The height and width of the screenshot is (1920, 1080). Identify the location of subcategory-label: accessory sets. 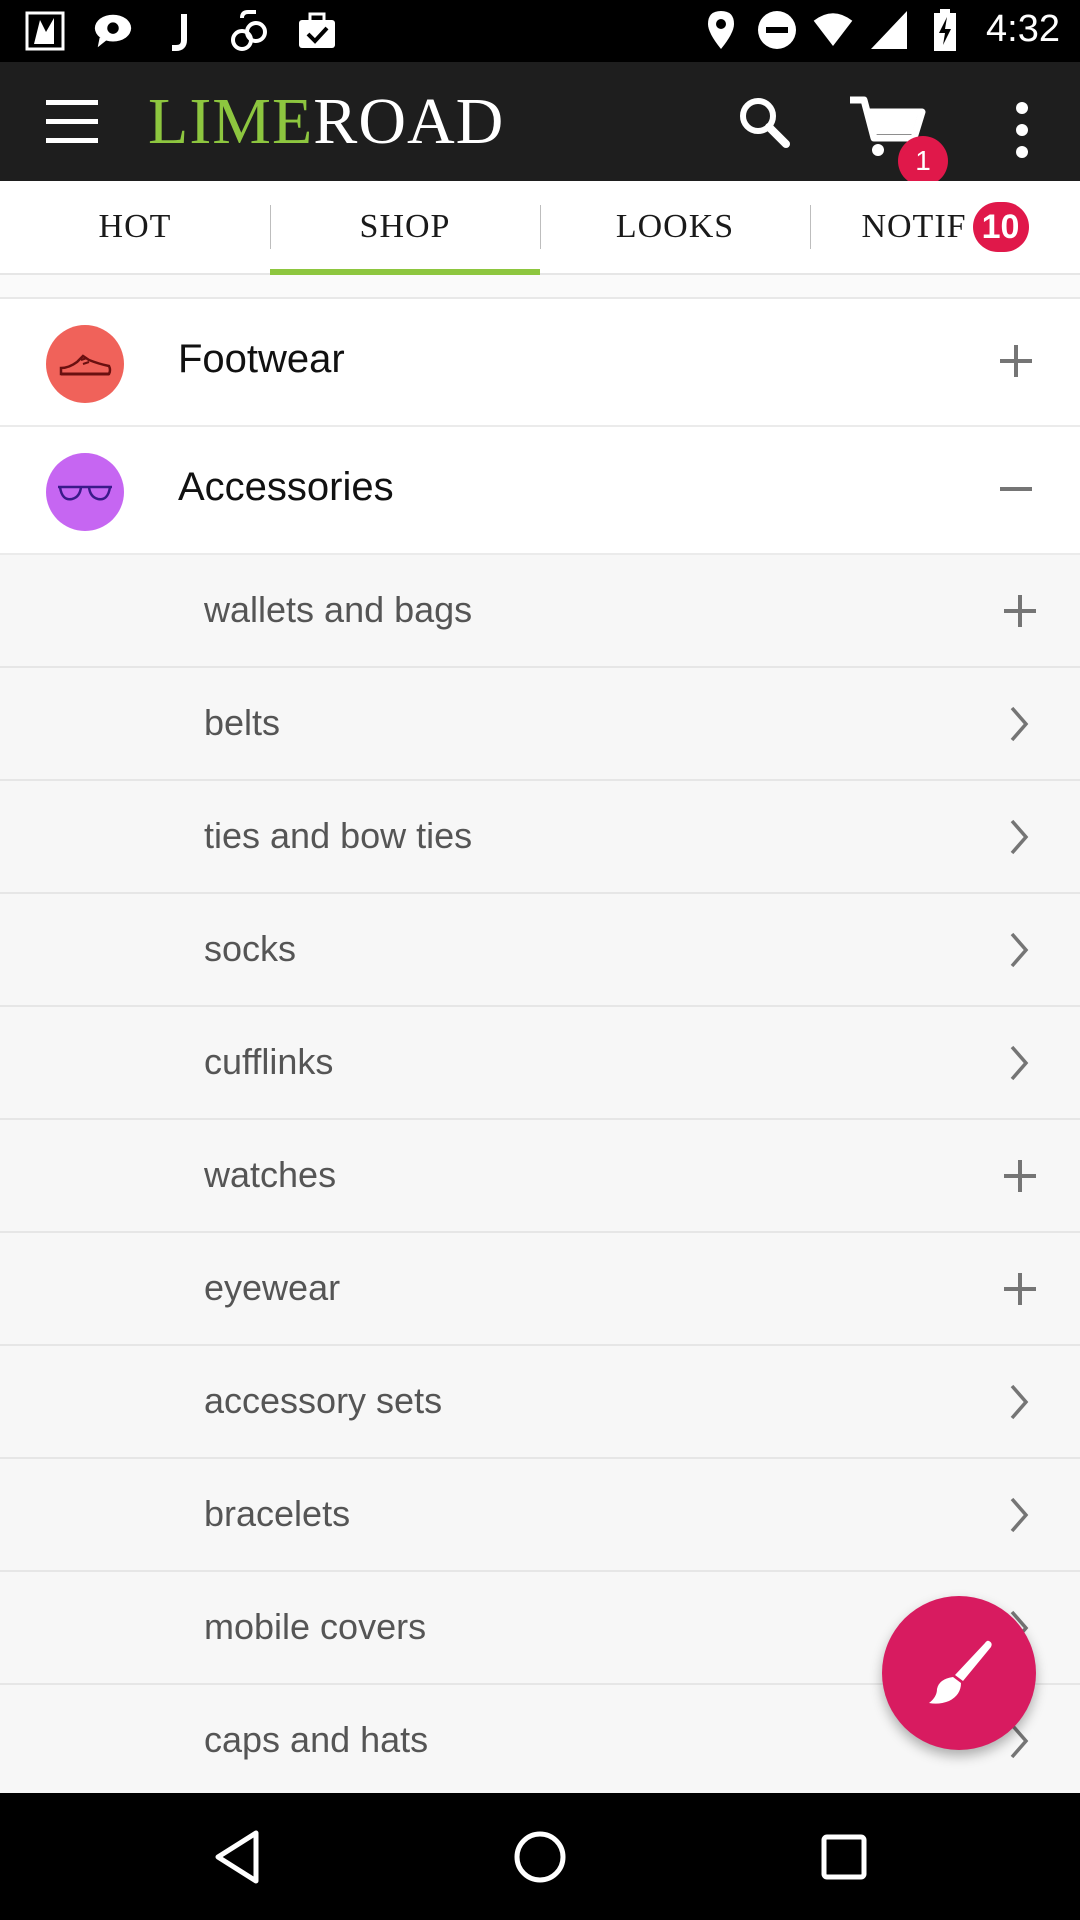
(323, 1400).